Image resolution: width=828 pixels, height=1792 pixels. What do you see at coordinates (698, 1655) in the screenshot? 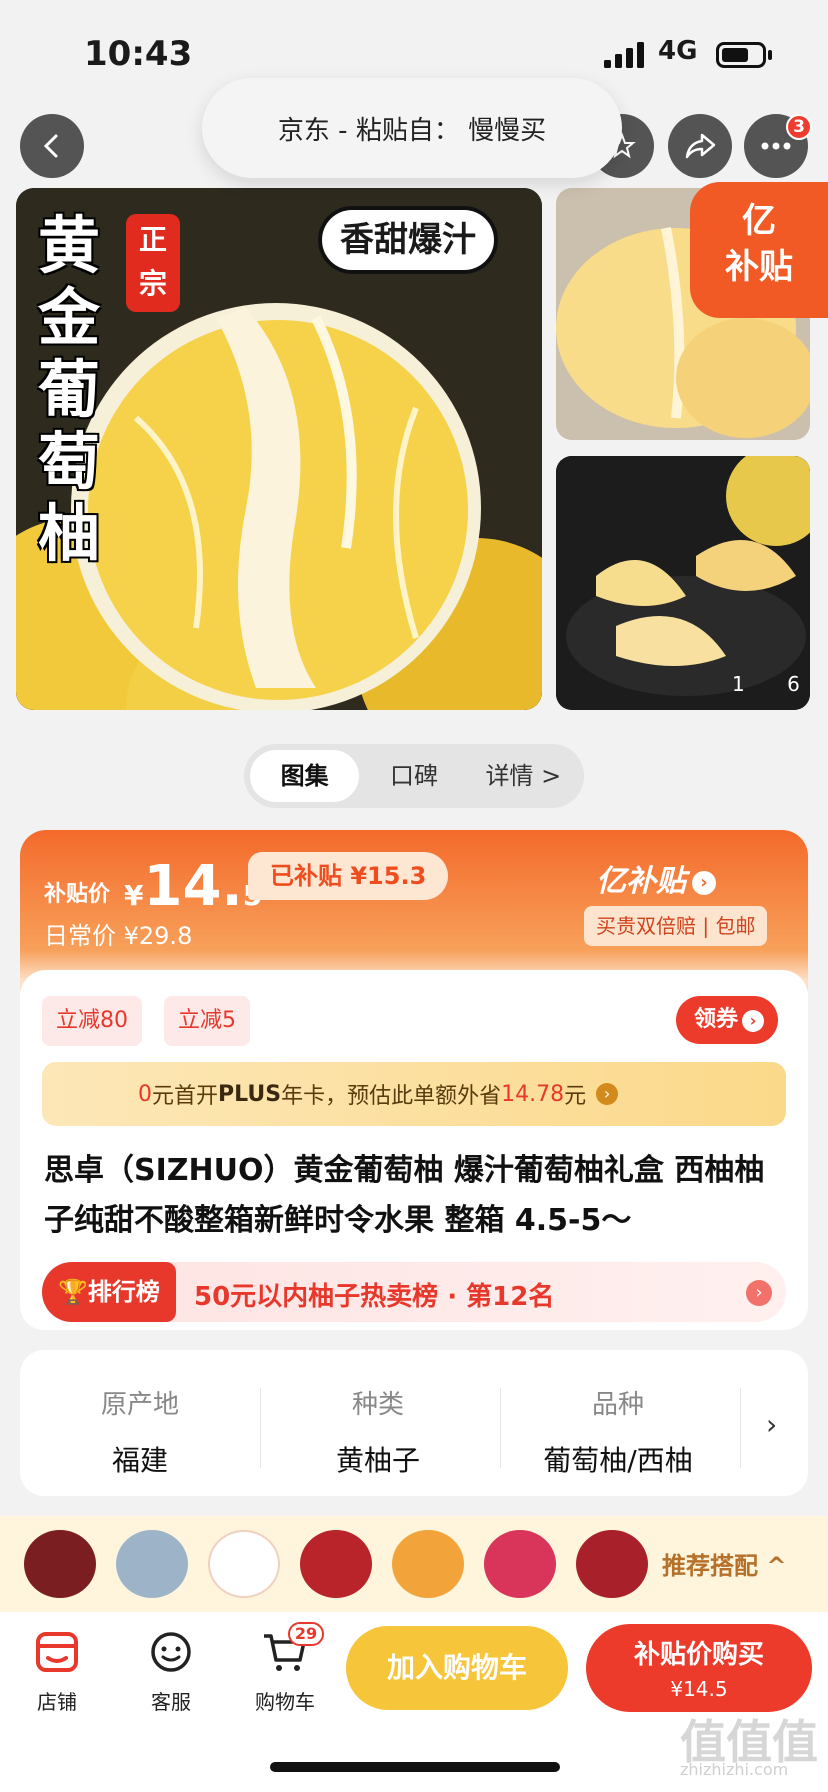
I see `buy-now-label: 补贴价购买` at bounding box center [698, 1655].